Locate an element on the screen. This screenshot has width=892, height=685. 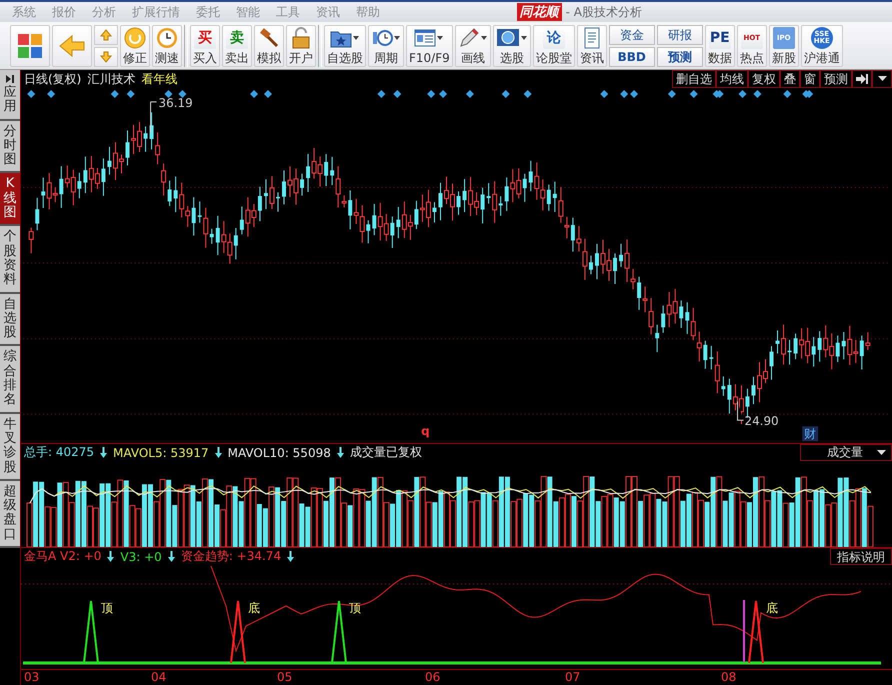
toolbar-button: 买 买入 is located at coordinates (205, 46).